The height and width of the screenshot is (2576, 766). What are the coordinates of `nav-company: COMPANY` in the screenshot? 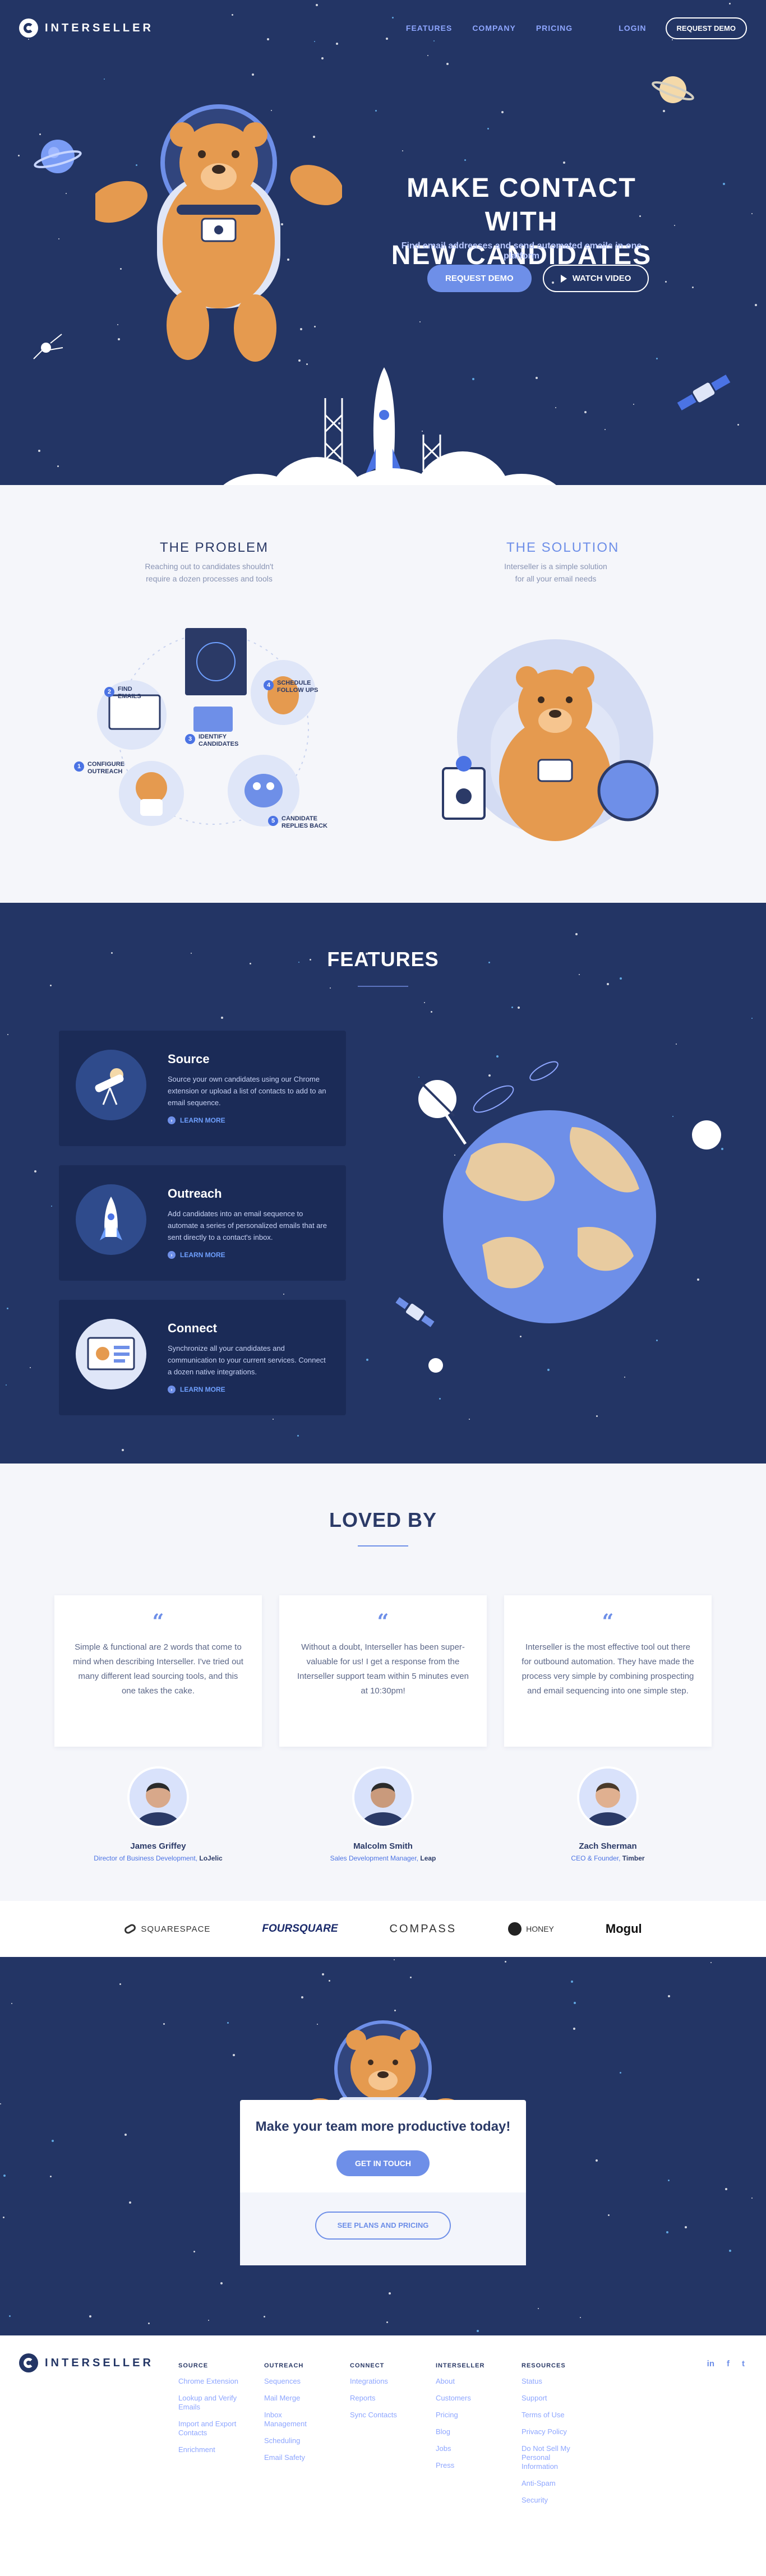 It's located at (494, 29).